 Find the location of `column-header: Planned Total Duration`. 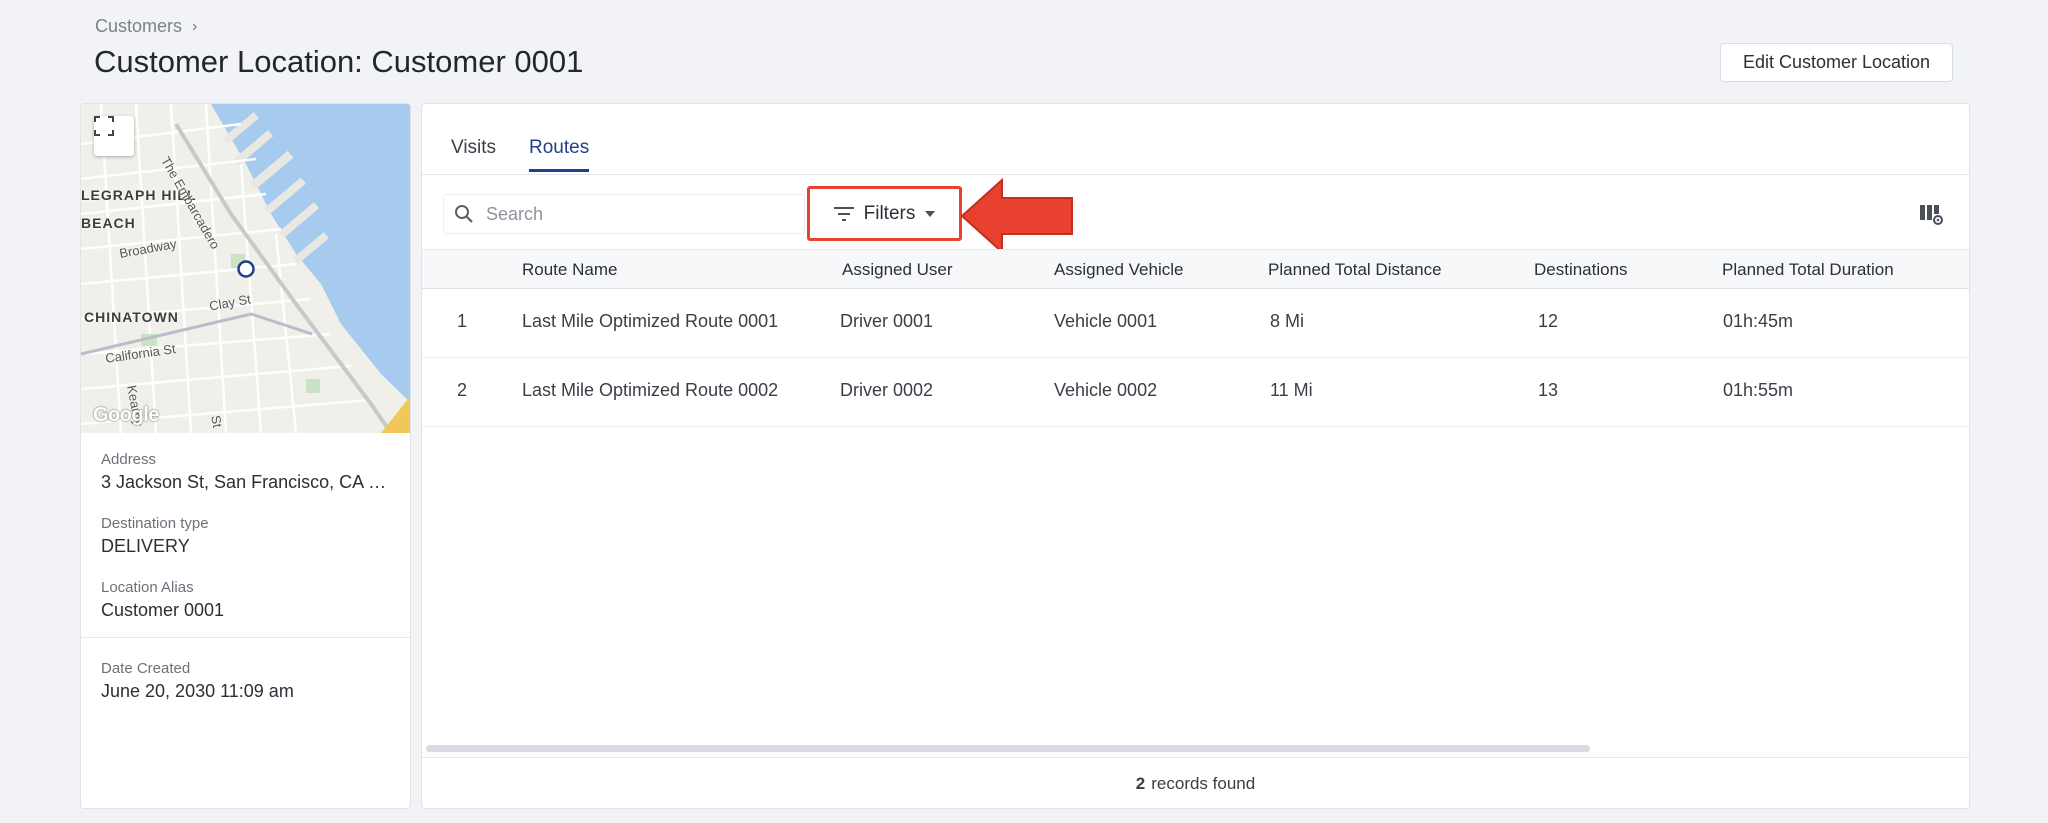

column-header: Planned Total Duration is located at coordinates (1808, 270).